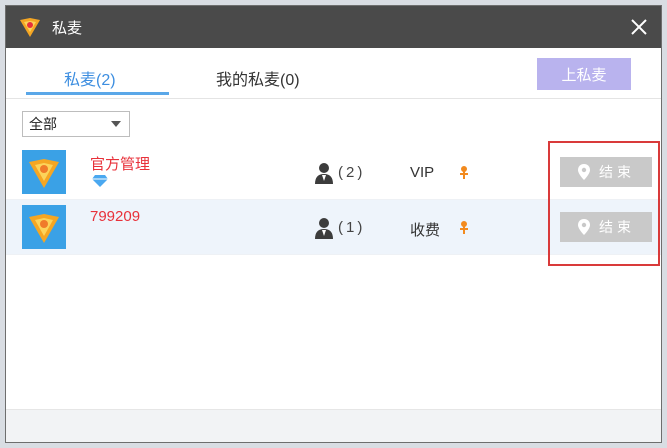 The height and width of the screenshot is (448, 667). I want to click on highlight-box, so click(604, 203).